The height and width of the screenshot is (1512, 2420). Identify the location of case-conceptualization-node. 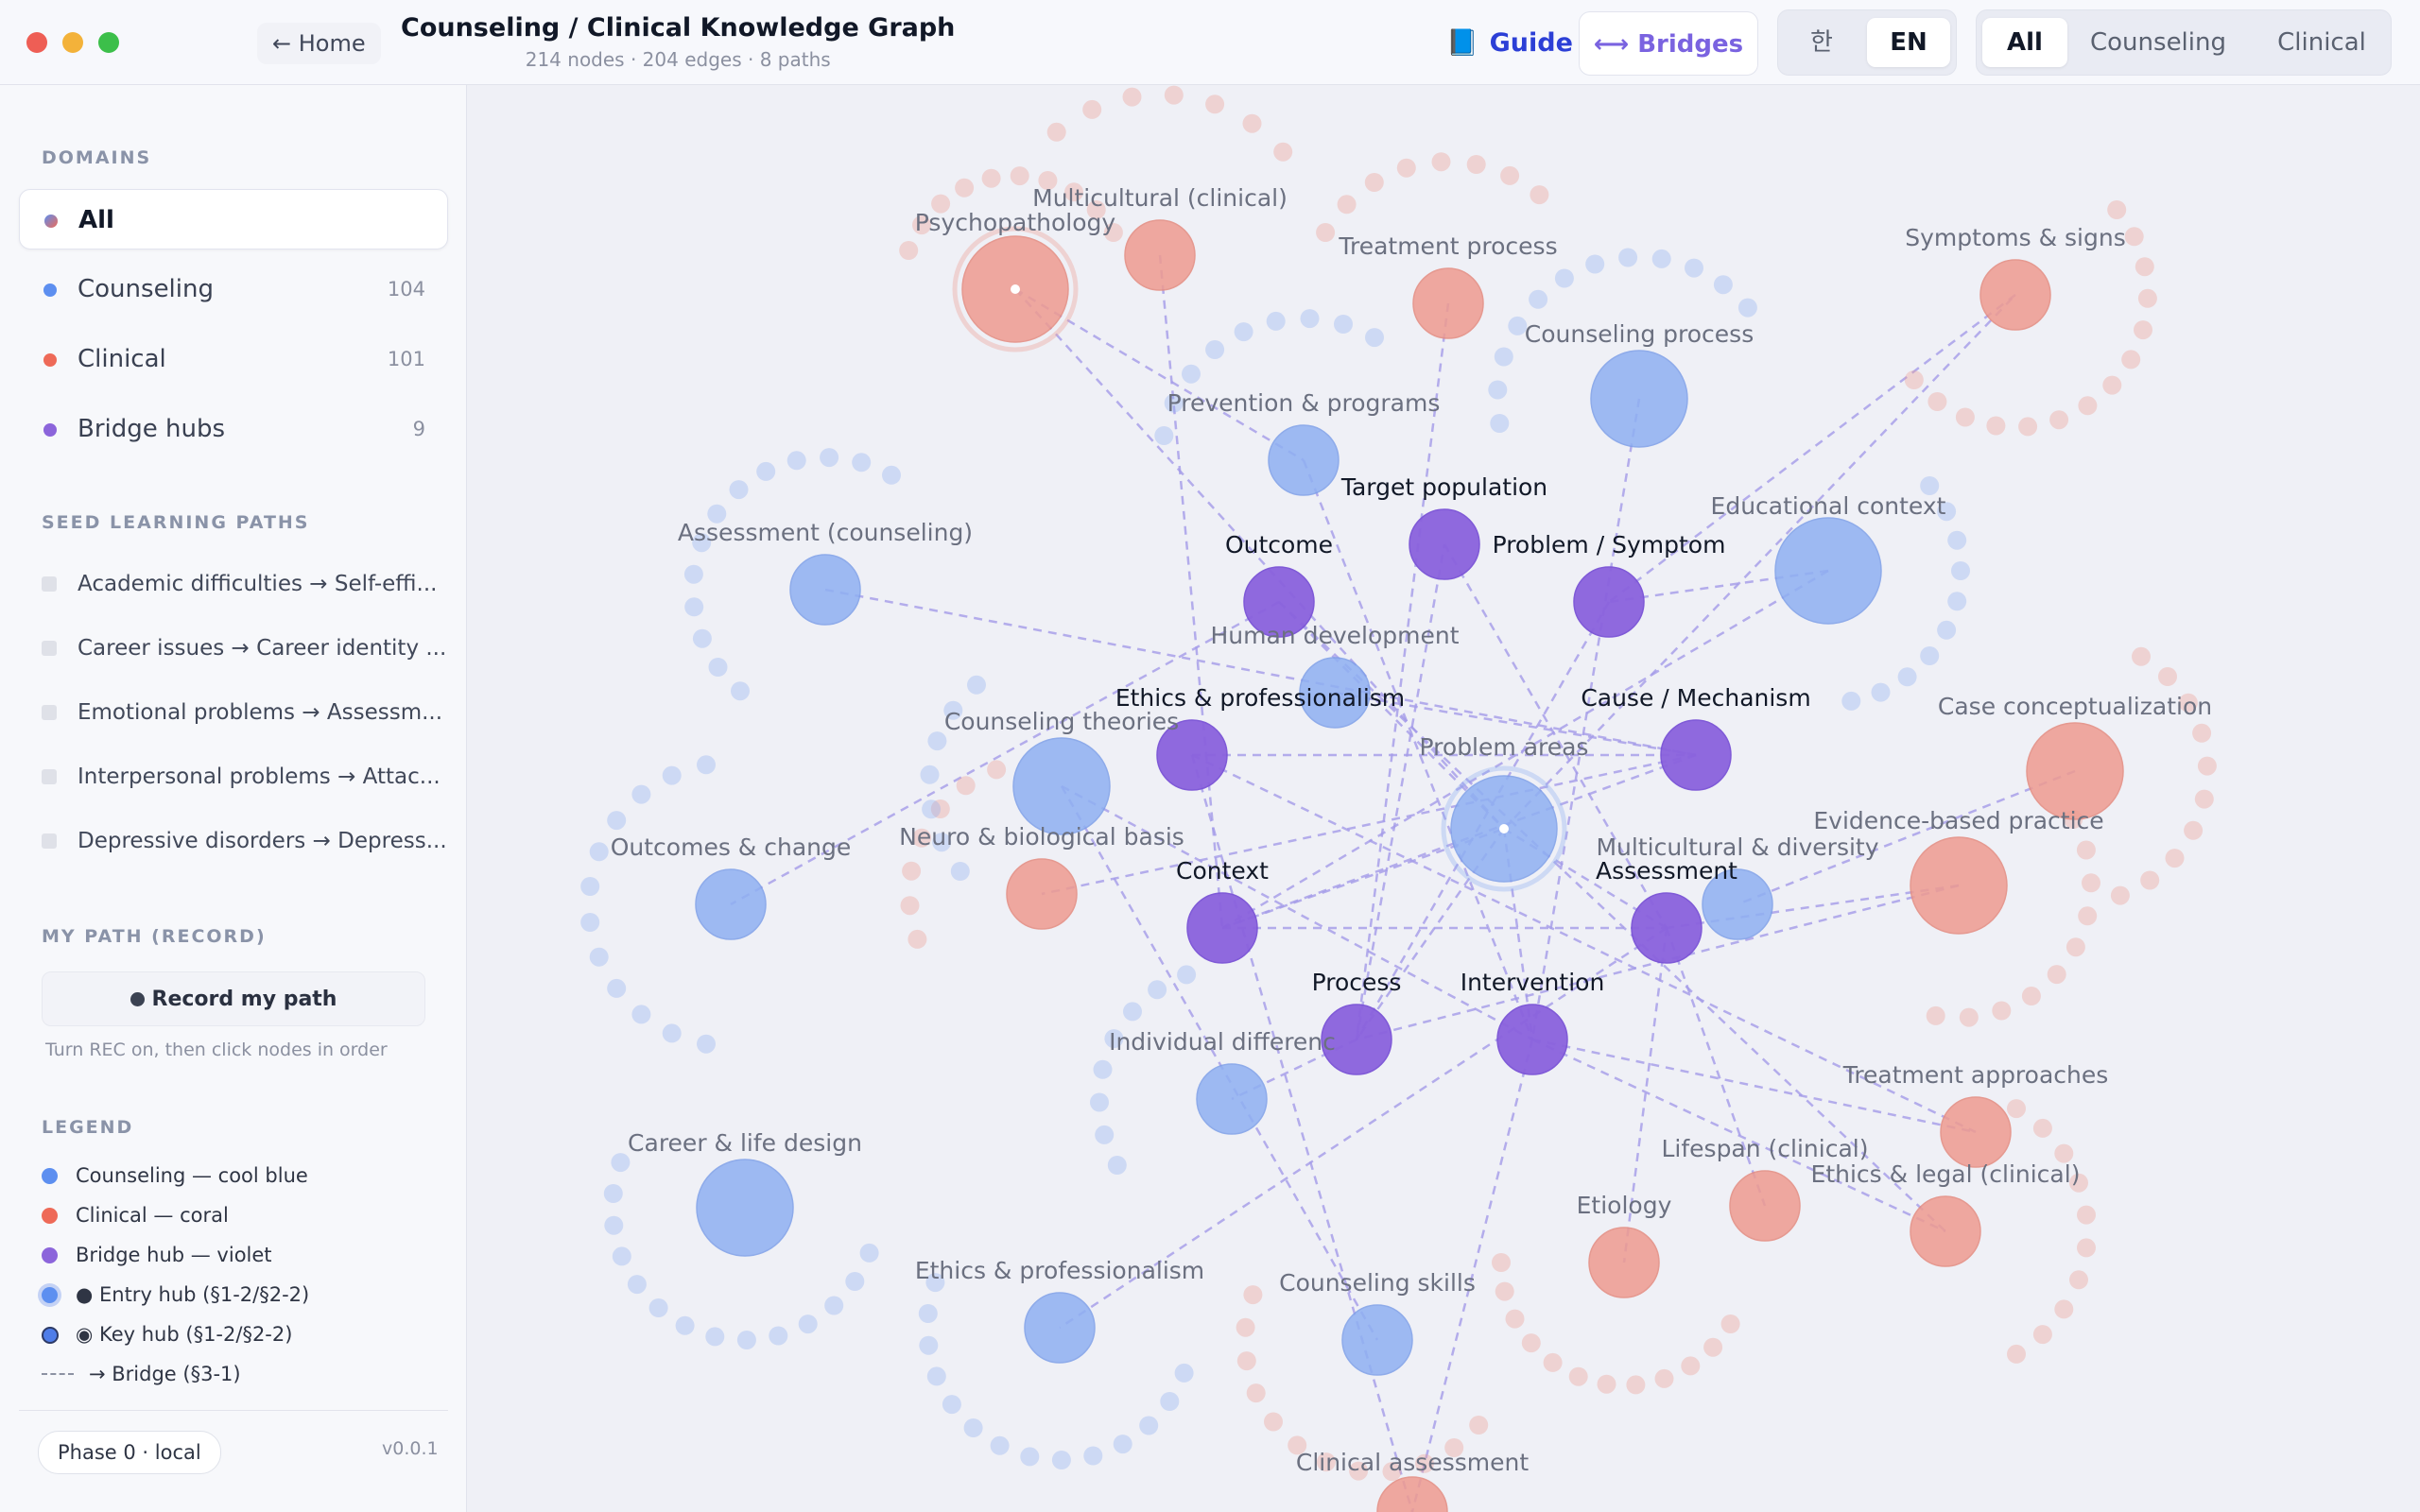
(2075, 771).